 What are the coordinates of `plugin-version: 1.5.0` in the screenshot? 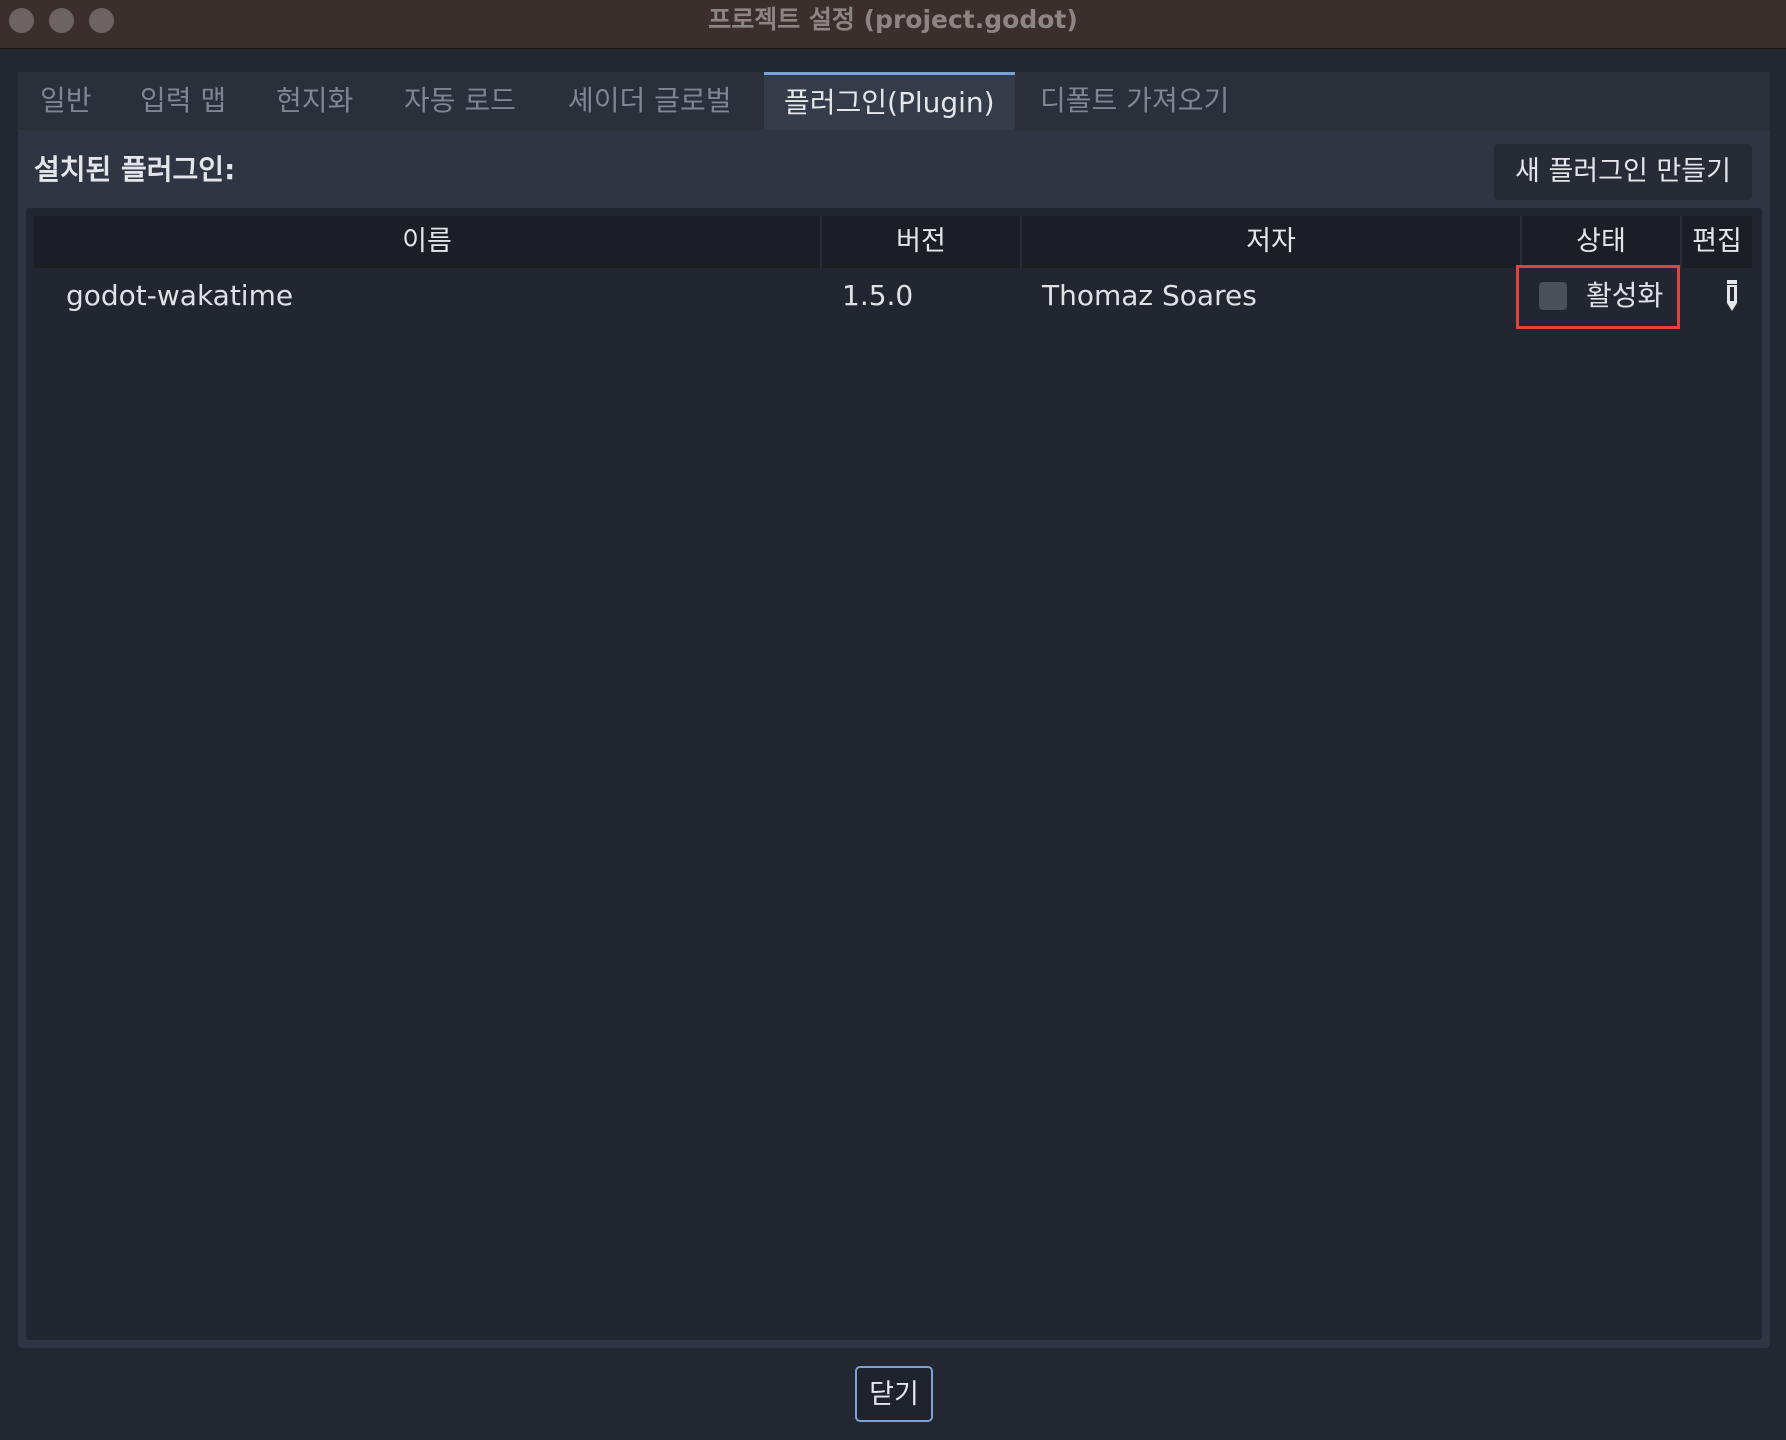 It's located at (878, 295).